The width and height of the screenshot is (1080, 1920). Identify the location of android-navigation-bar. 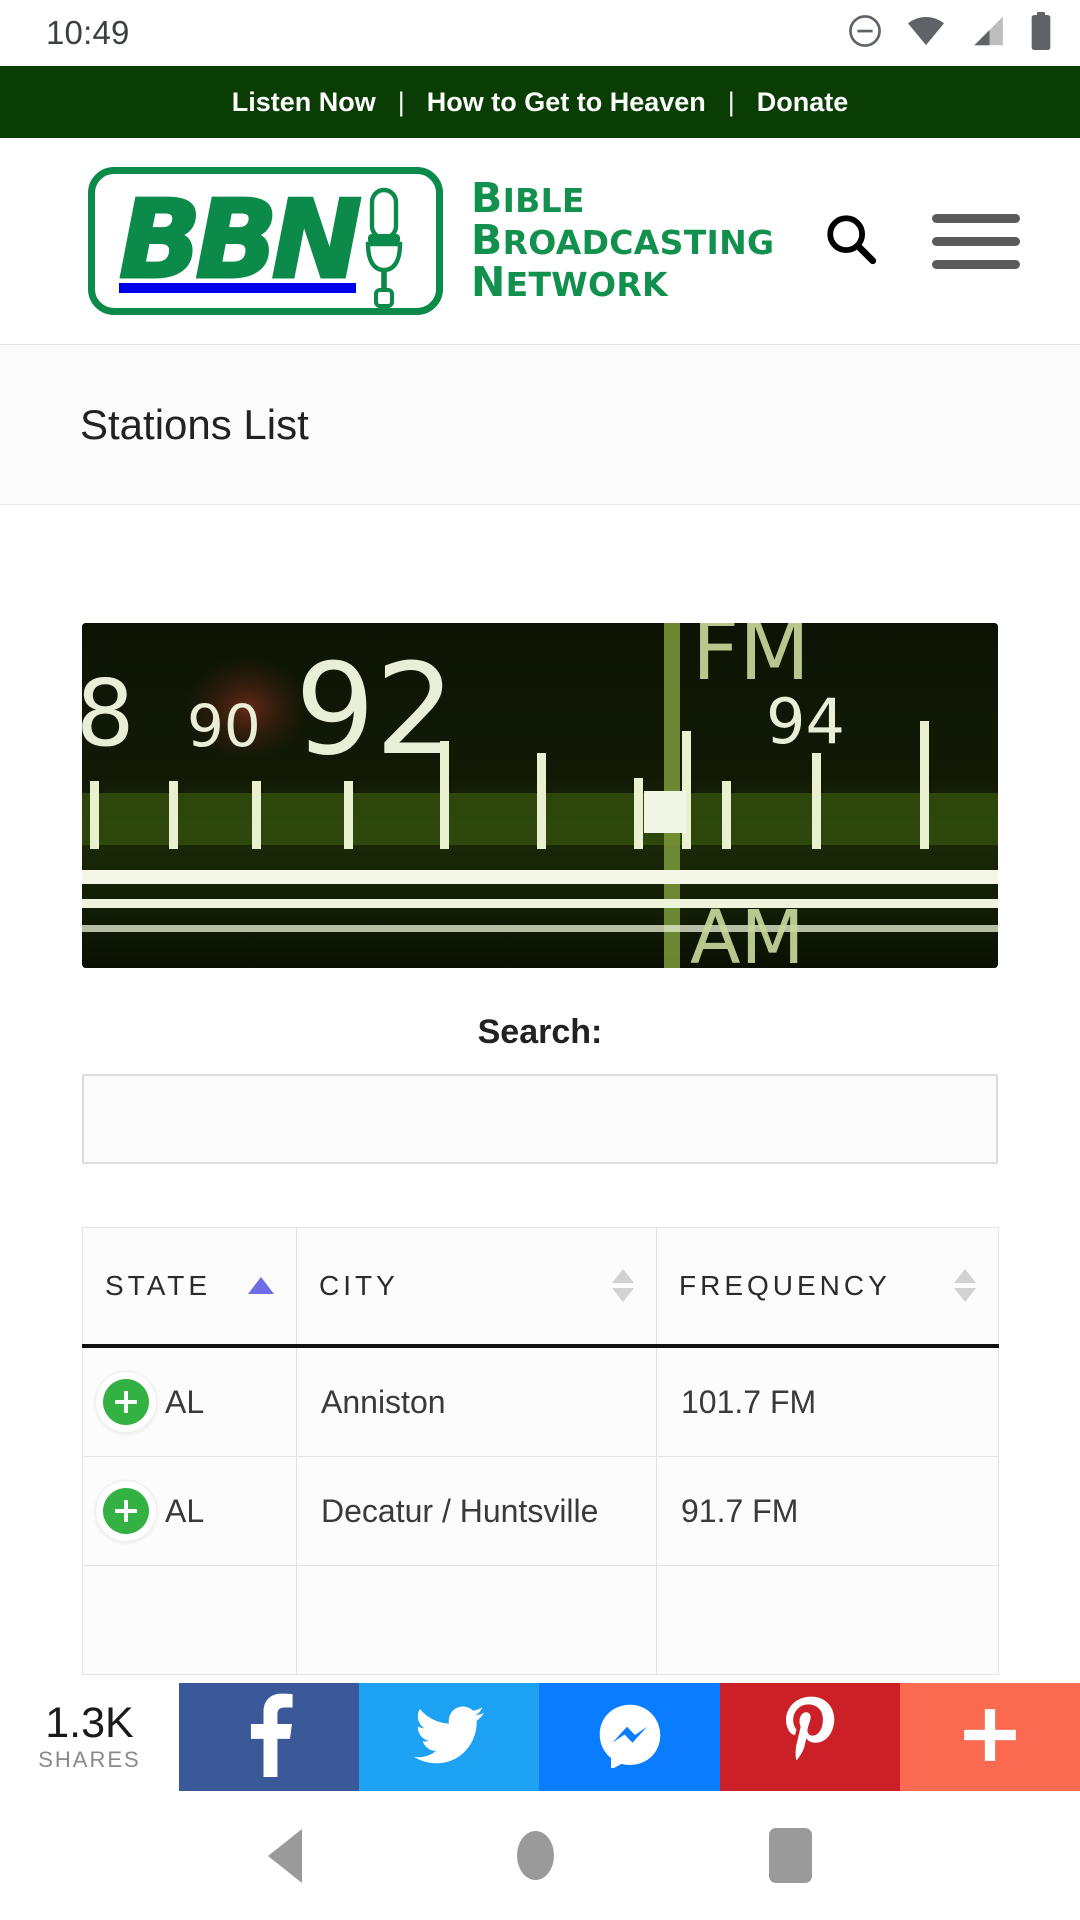
(540, 1855).